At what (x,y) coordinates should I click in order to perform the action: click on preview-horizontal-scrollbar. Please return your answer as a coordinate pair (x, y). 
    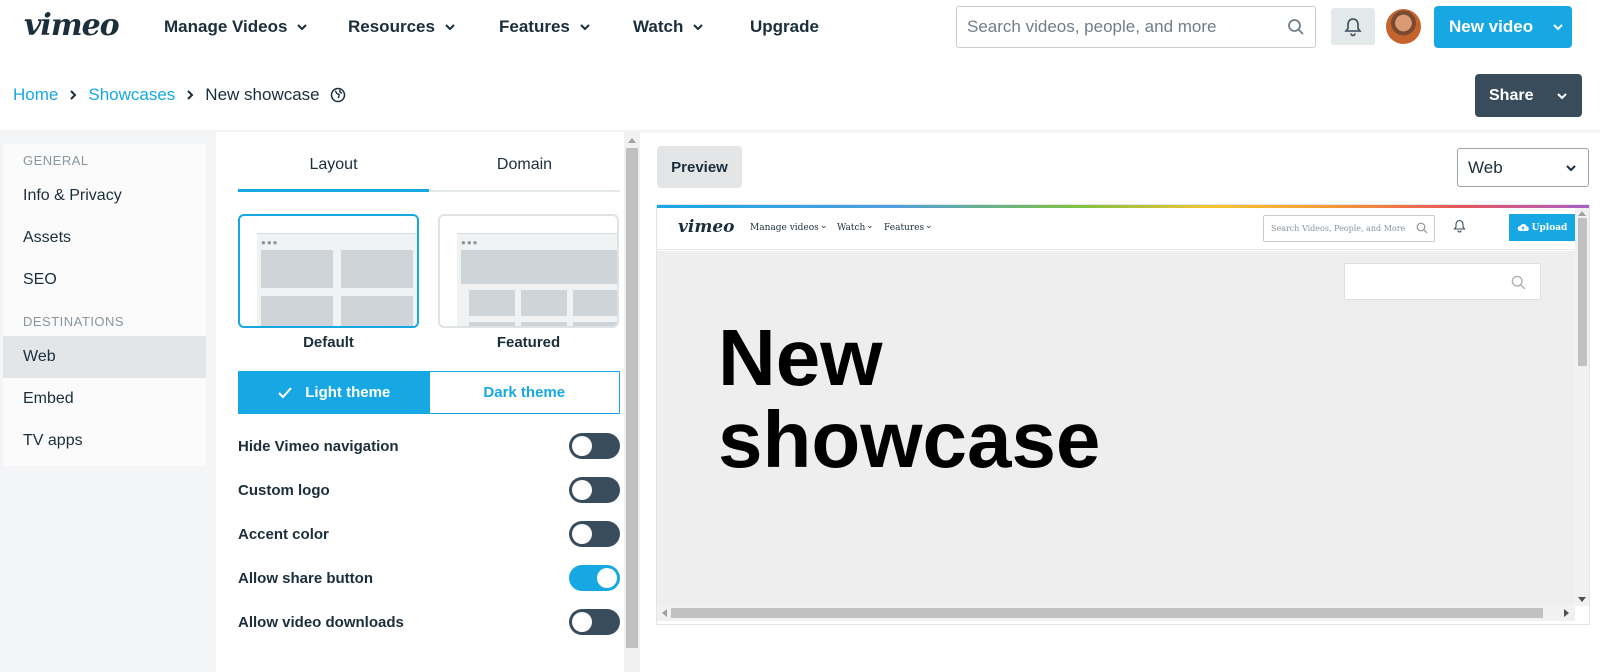
    Looking at the image, I should click on (1116, 612).